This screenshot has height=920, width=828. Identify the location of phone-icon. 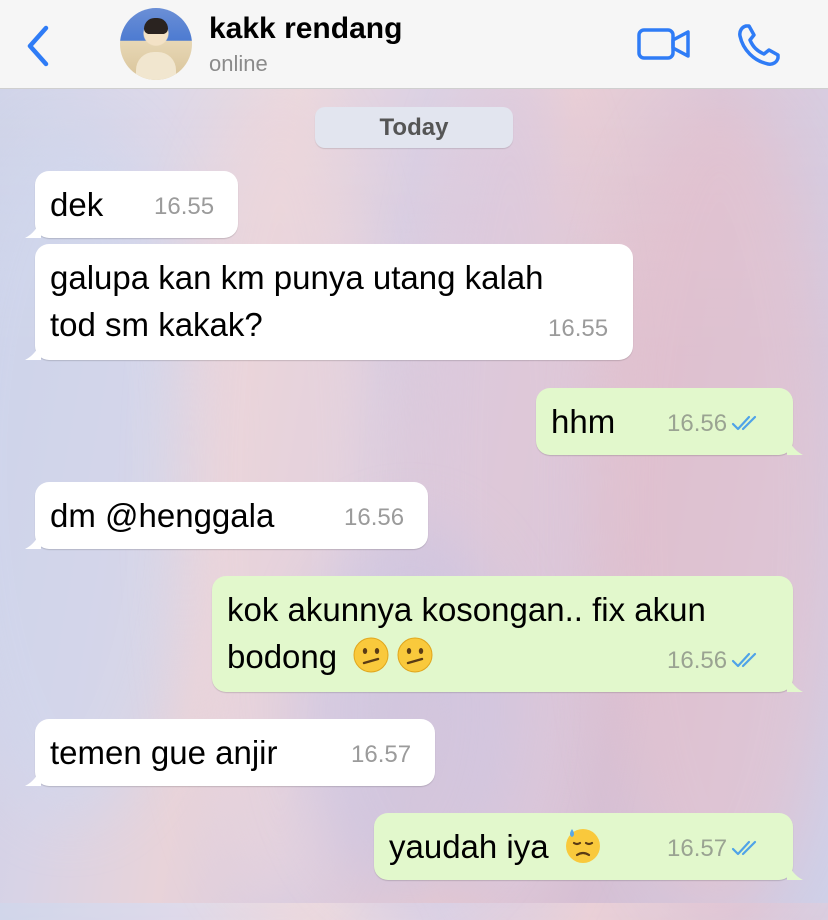
(759, 45).